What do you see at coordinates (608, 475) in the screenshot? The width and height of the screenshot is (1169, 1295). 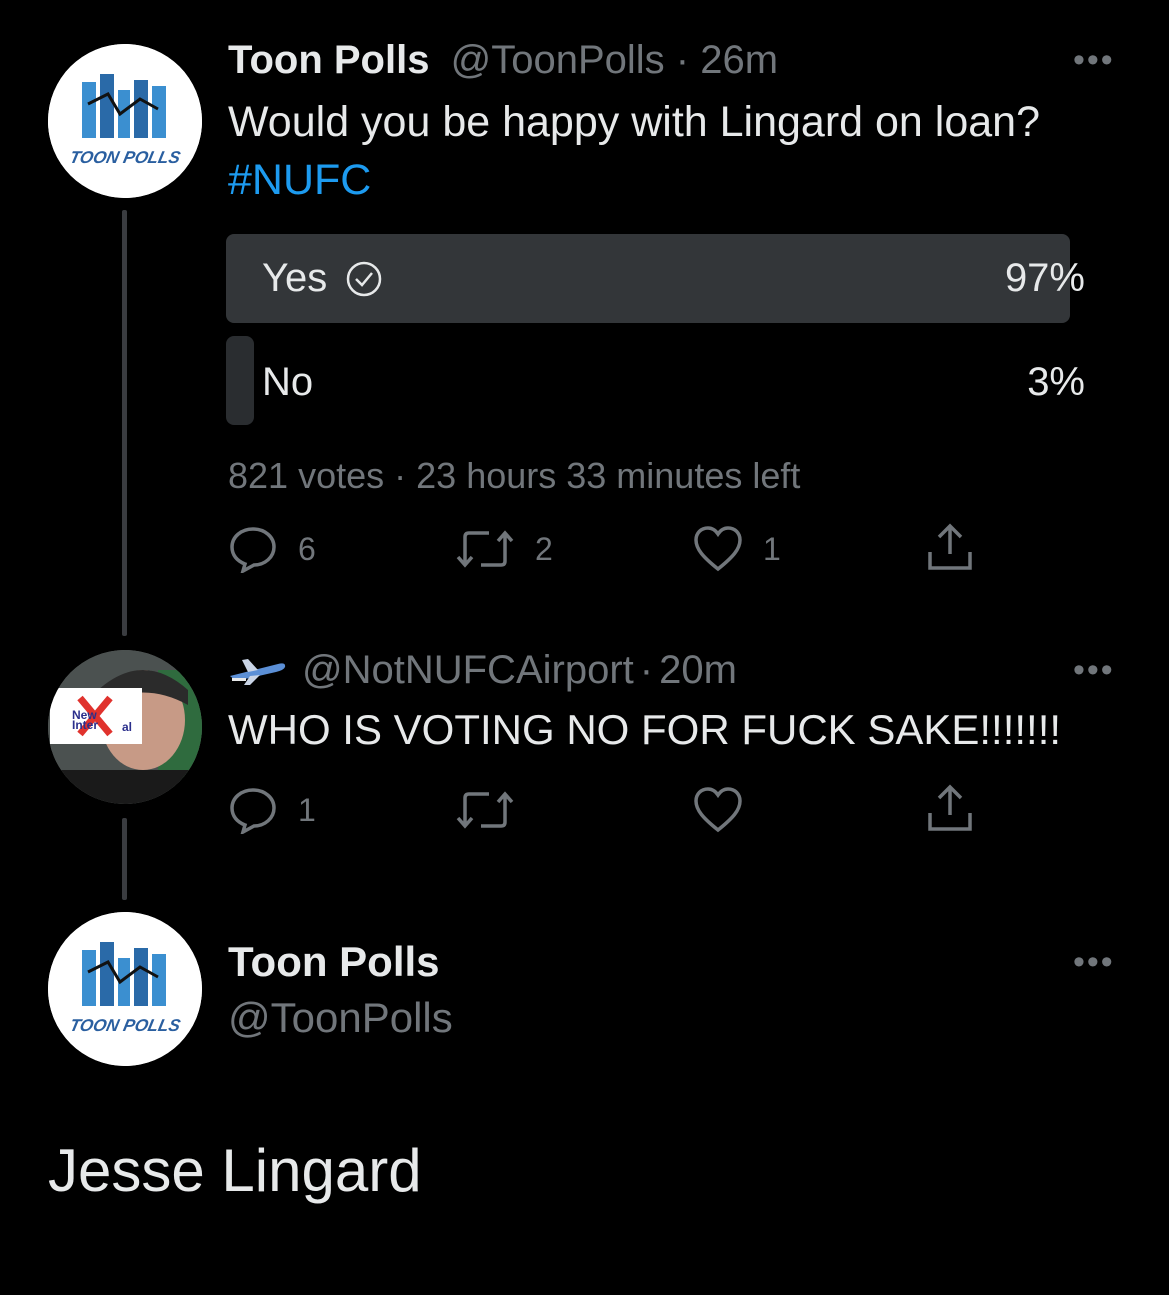 I see `poll-time-left: 23 hours 33 minutes left` at bounding box center [608, 475].